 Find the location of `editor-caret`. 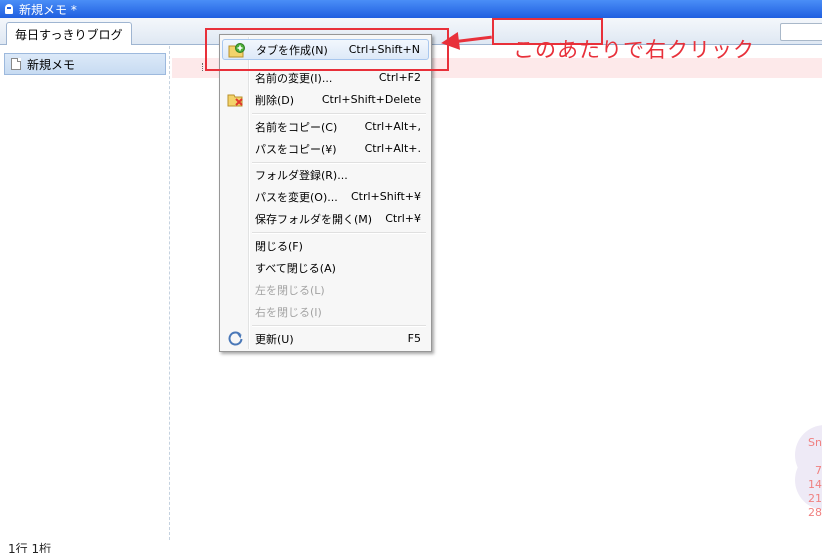

editor-caret is located at coordinates (202, 67).